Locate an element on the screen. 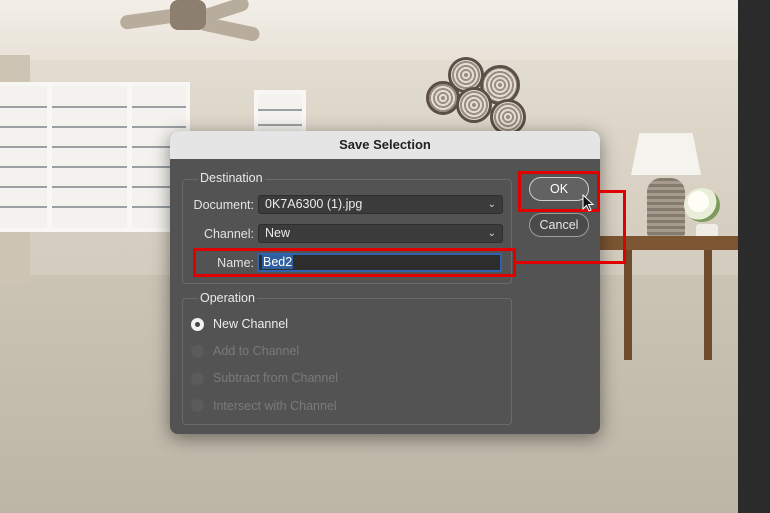 The height and width of the screenshot is (513, 770). workspace-edge is located at coordinates (754, 256).